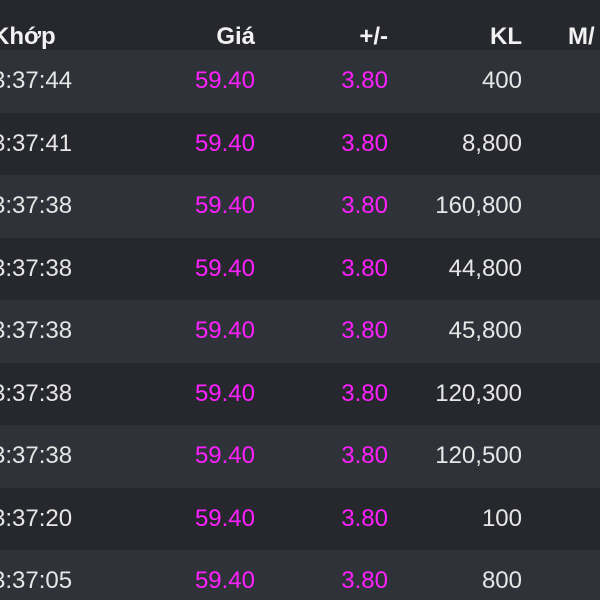 The width and height of the screenshot is (600, 600). Describe the element at coordinates (300, 456) in the screenshot. I see `table-row: 3:37:38 59.40 3.80 120,500` at that location.